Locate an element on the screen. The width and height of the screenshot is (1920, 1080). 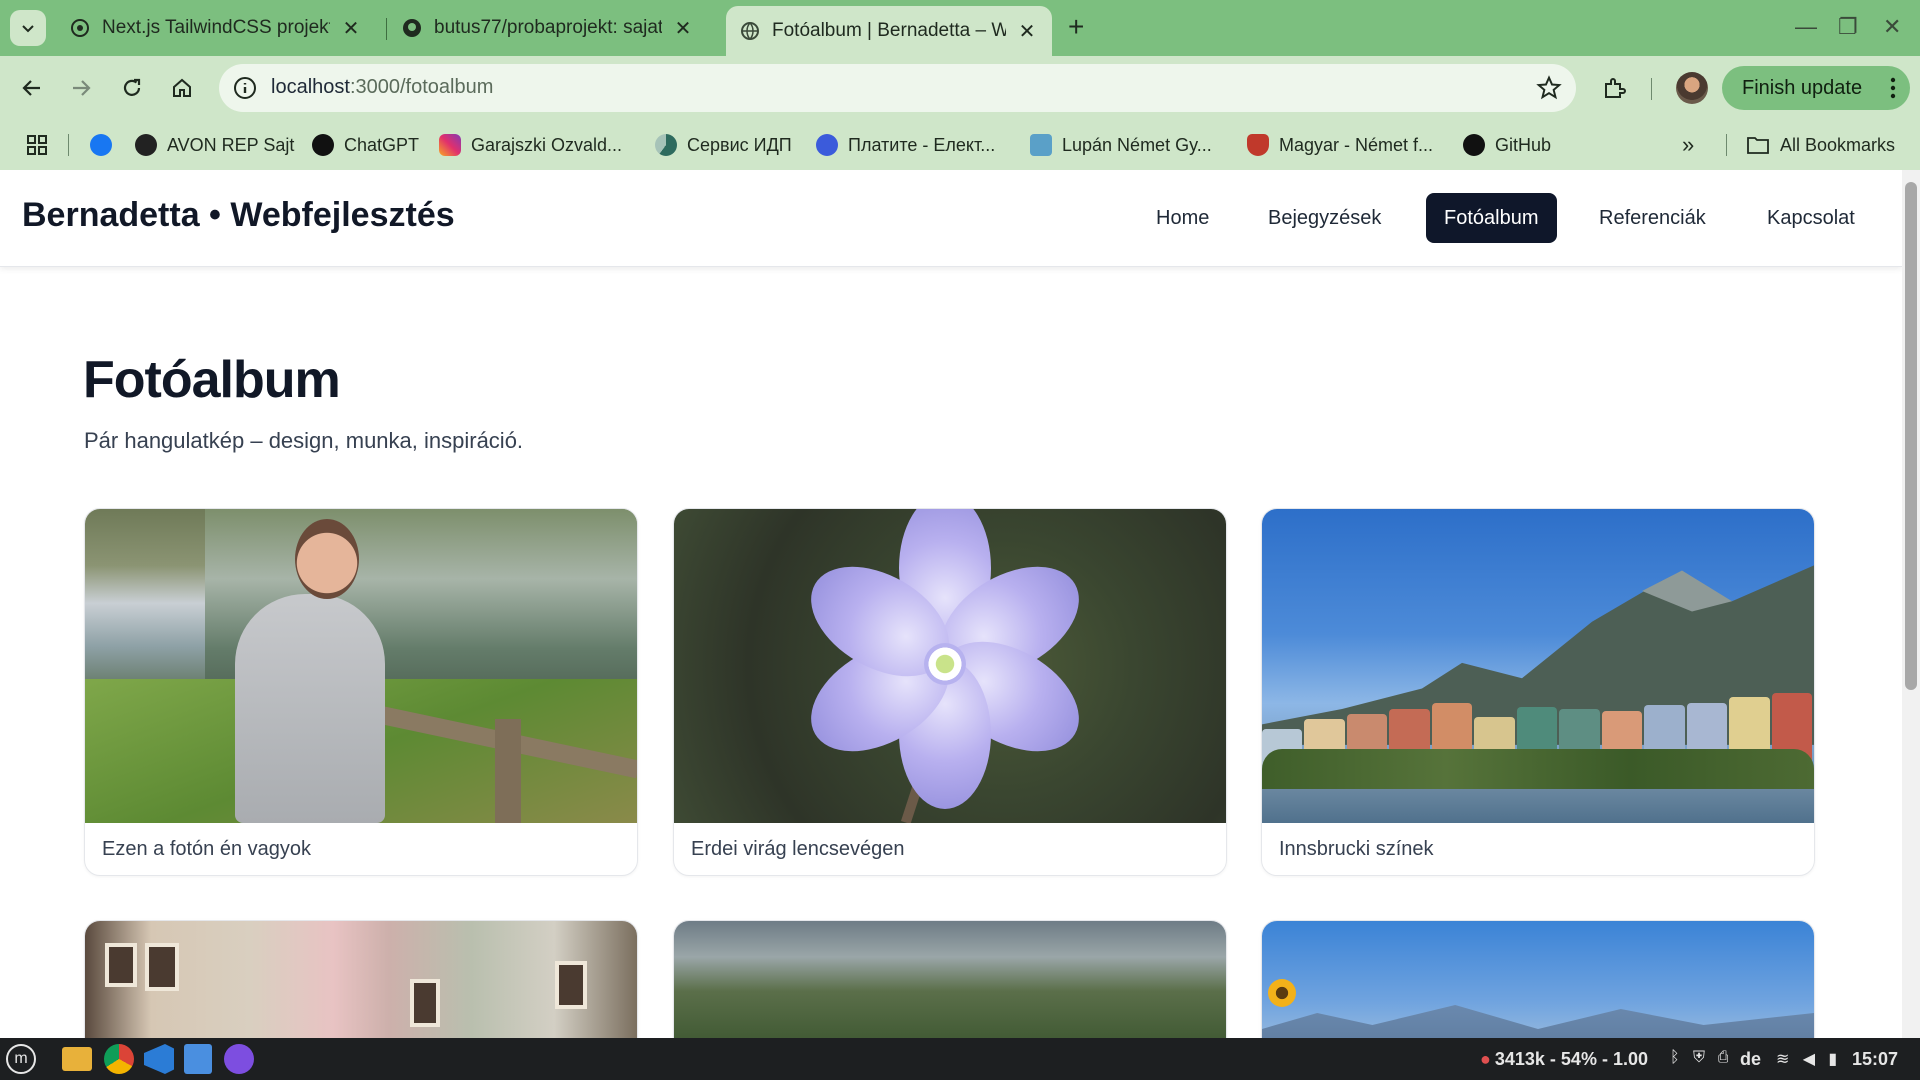
finish-update-button: Finish update is located at coordinates (1816, 88).